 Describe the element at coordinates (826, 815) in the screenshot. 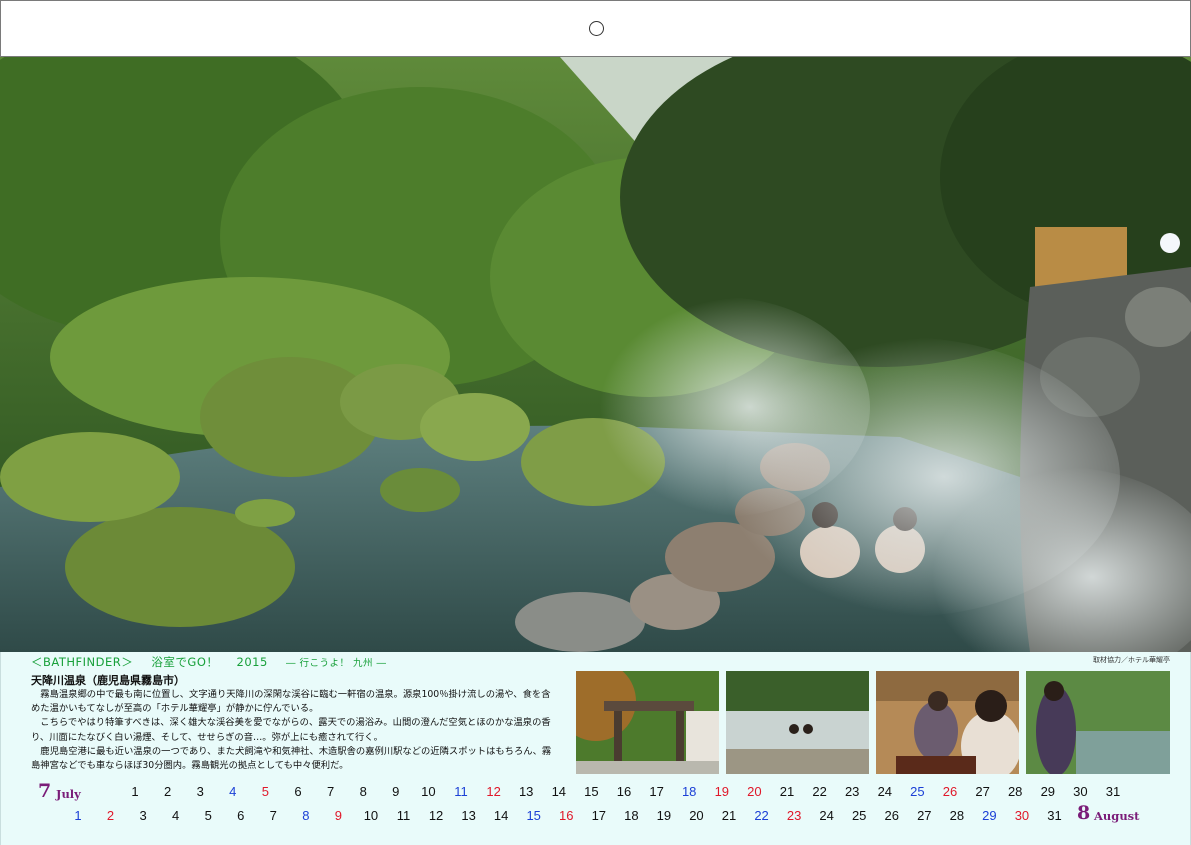

I see `august-day: 24` at that location.